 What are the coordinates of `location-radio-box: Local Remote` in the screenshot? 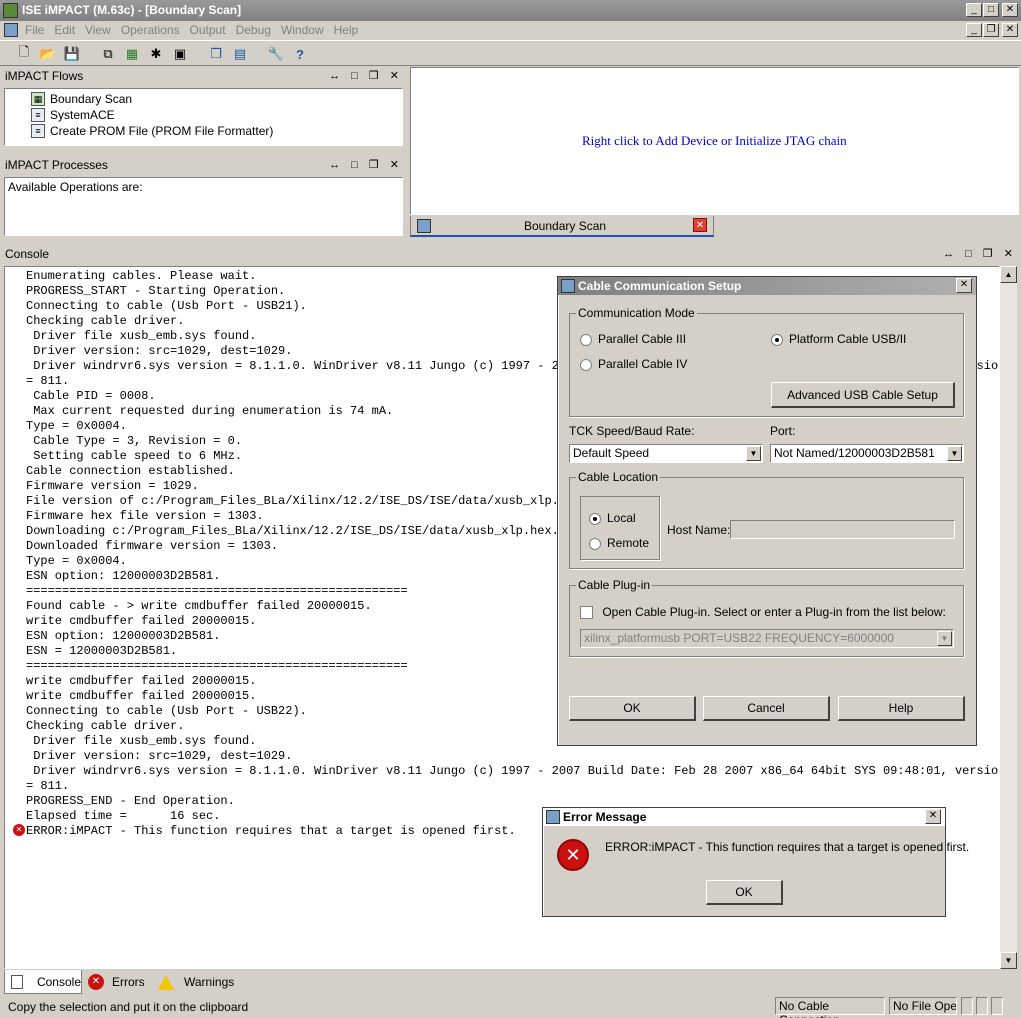 It's located at (620, 528).